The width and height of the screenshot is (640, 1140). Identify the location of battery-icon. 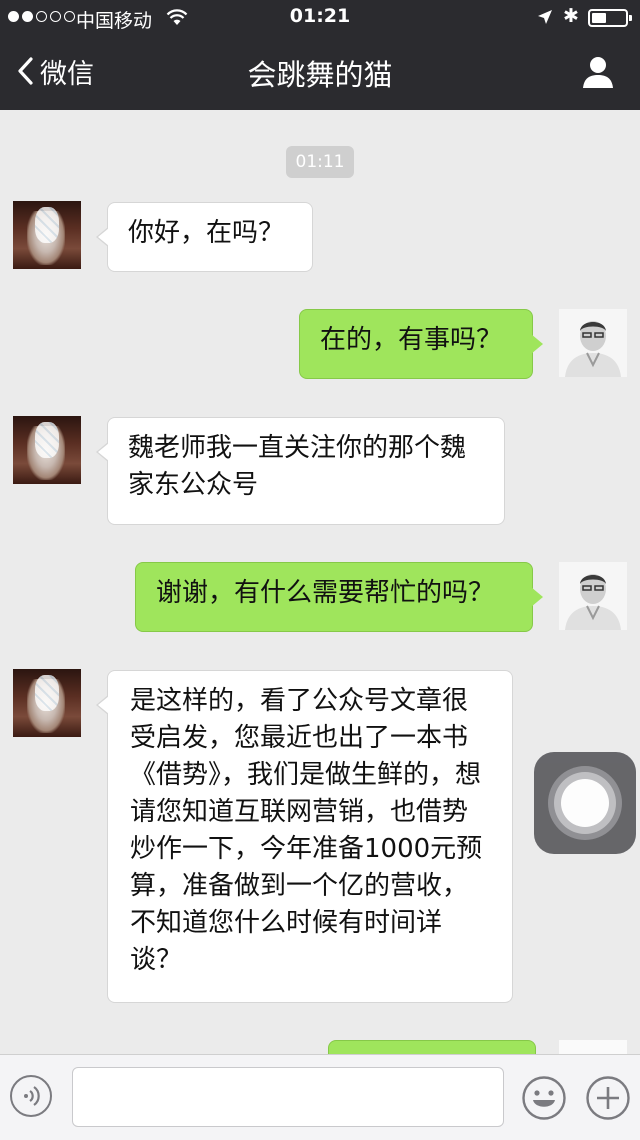
(610, 18).